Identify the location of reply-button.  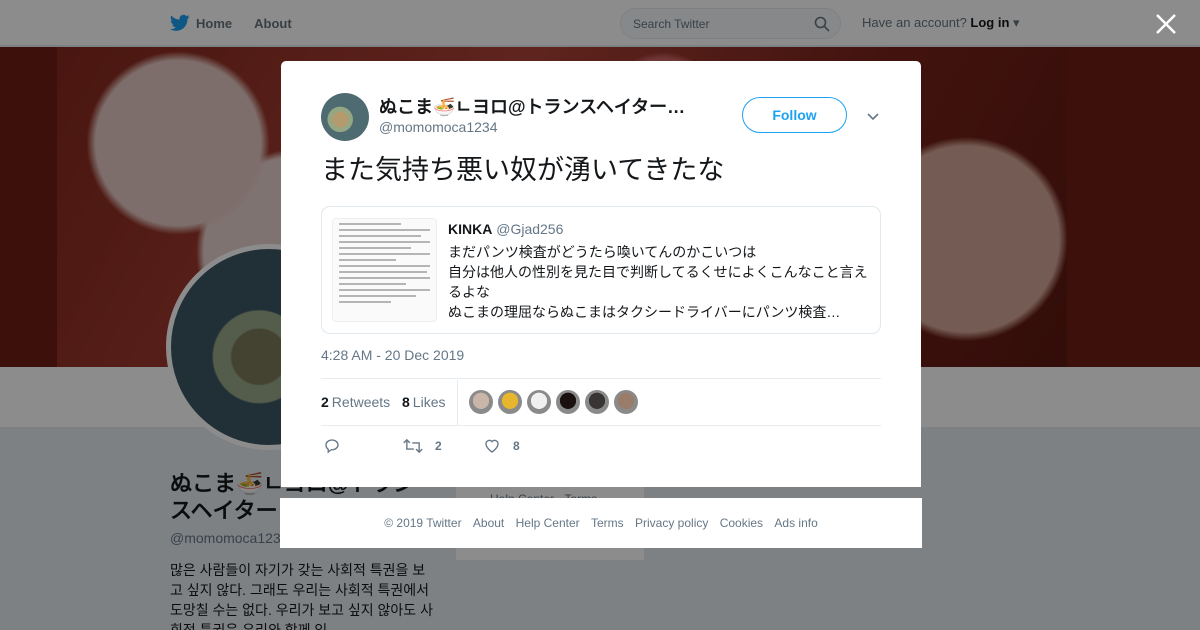
(338, 446).